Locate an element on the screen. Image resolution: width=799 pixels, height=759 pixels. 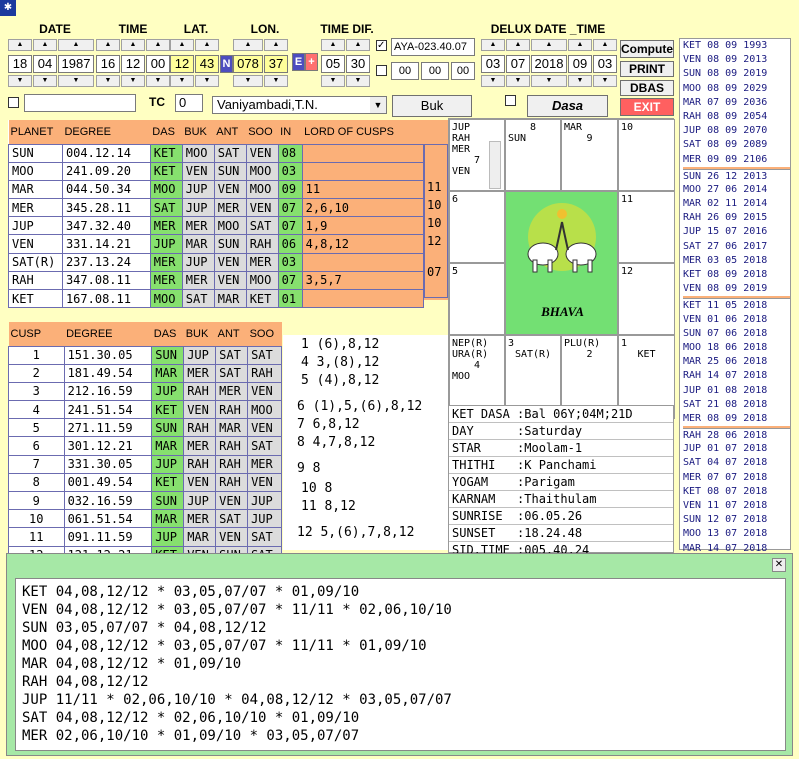
timedif-sign-button: + is located at coordinates (311, 62).